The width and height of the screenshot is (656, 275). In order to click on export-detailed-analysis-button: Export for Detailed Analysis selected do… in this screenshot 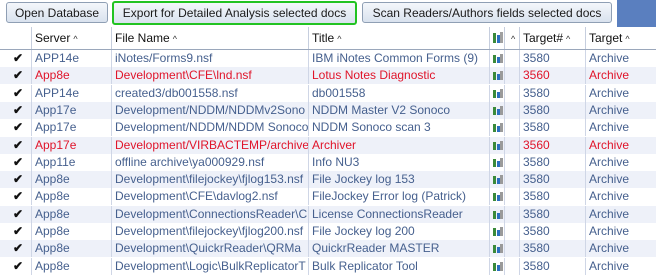, I will do `click(234, 13)`.